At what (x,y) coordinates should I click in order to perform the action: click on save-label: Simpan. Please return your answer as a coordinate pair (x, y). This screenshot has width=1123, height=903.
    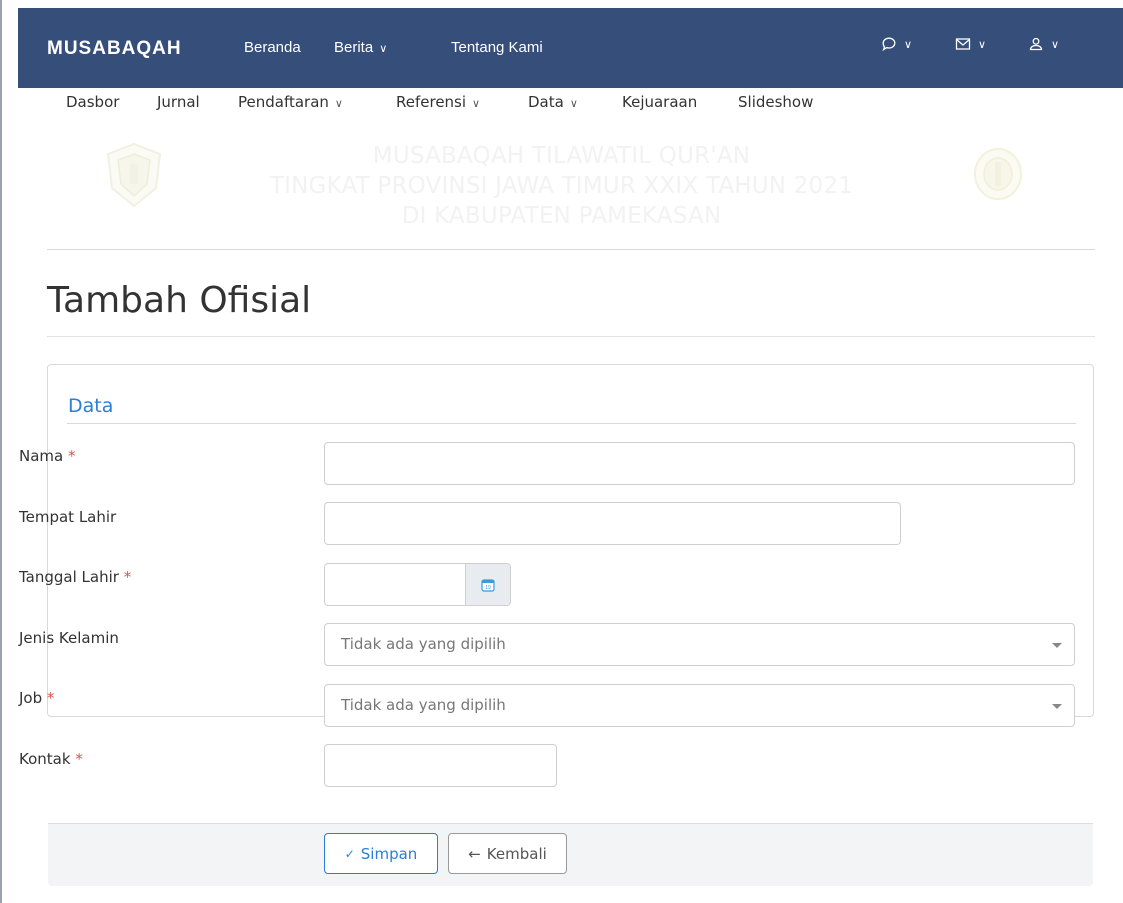
    Looking at the image, I should click on (389, 853).